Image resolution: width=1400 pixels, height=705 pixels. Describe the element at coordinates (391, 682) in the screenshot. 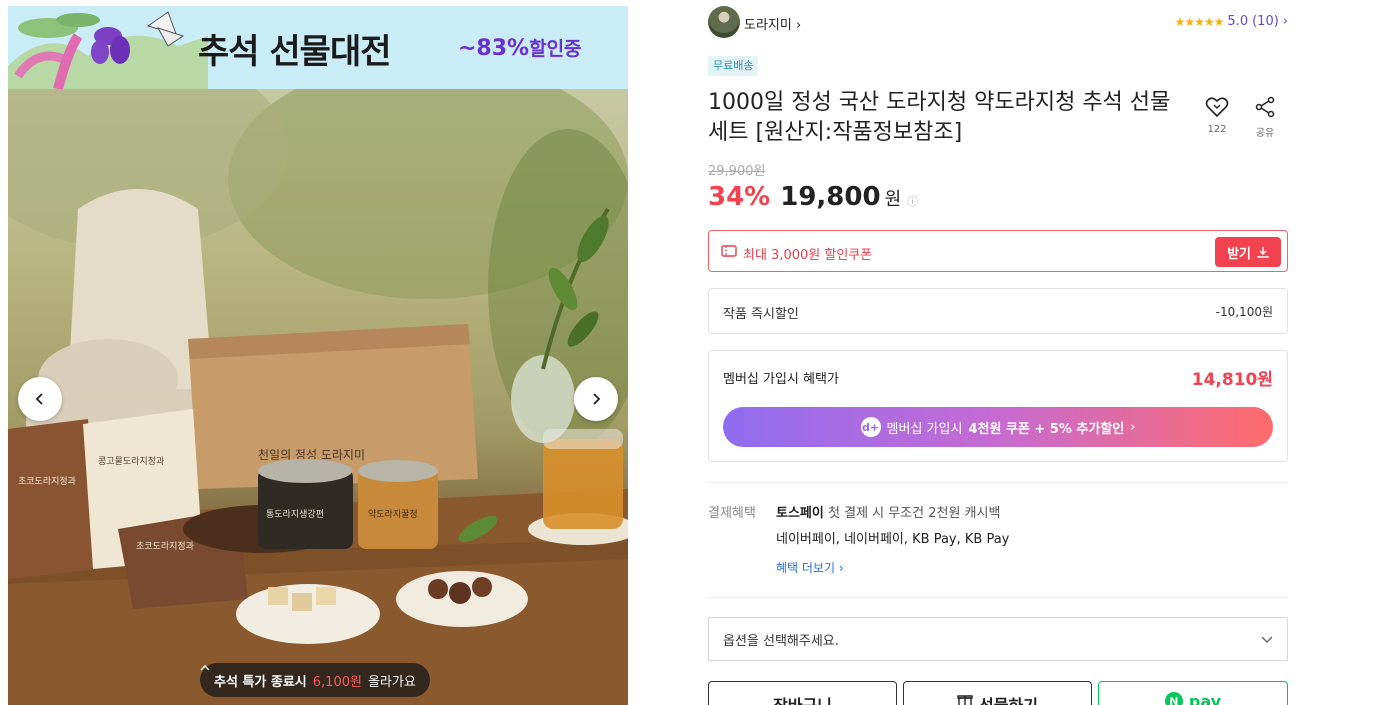

I see `notice-suffix: 올라가요` at that location.